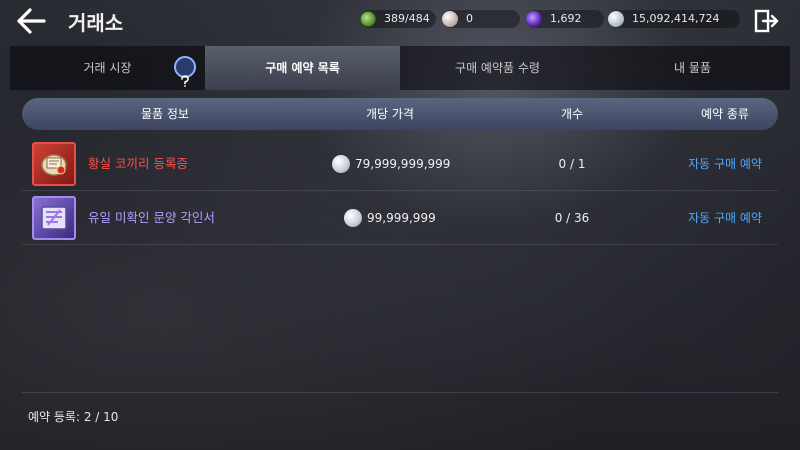 This screenshot has height=450, width=800. I want to click on item-name: 유일 미확인 문양 각인서, so click(151, 217).